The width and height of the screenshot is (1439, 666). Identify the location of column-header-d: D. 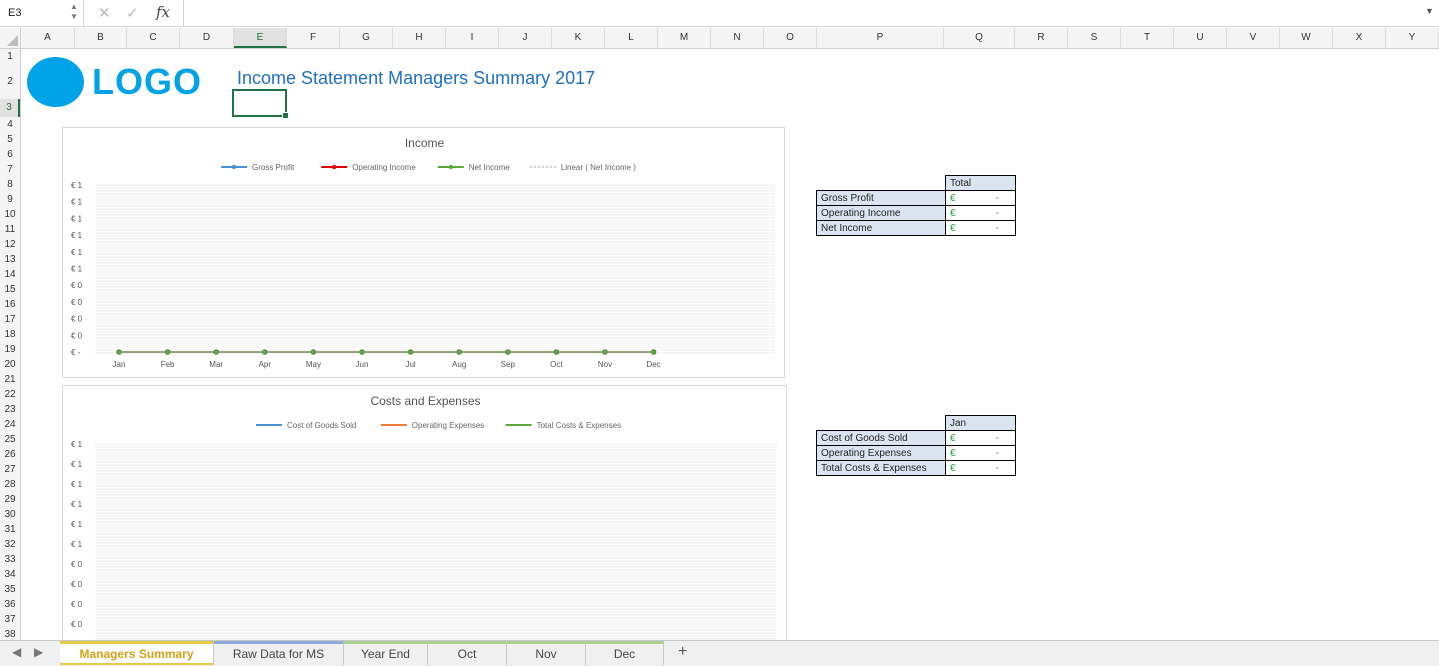
(207, 38).